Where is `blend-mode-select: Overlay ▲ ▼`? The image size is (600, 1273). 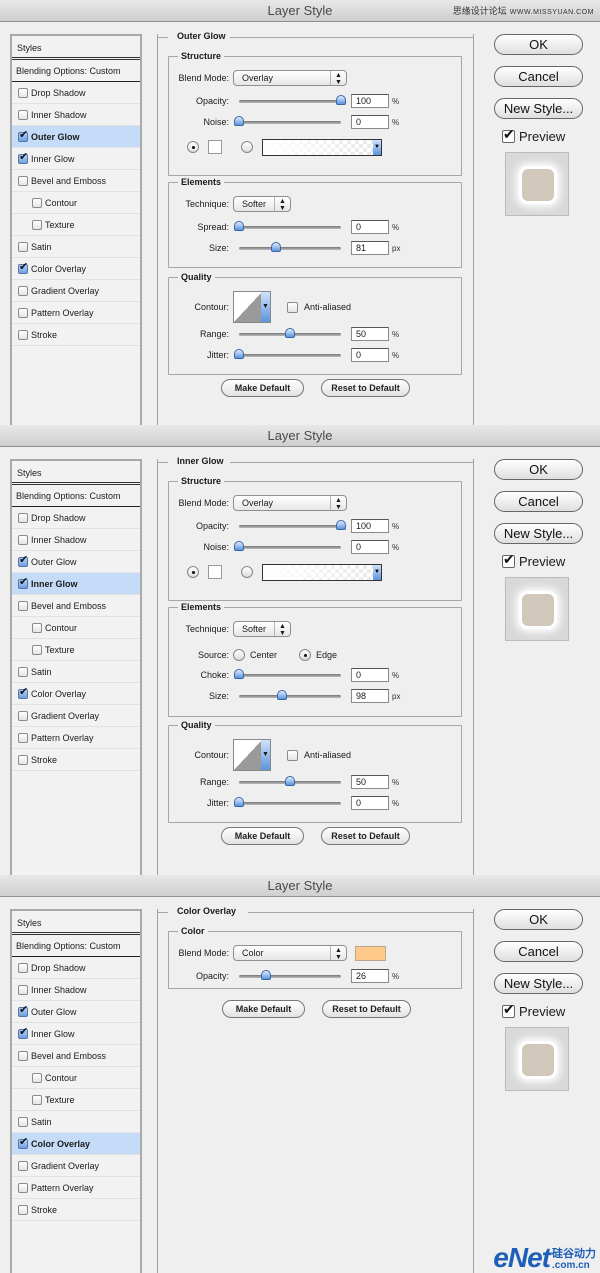
blend-mode-select: Overlay ▲ ▼ is located at coordinates (290, 78).